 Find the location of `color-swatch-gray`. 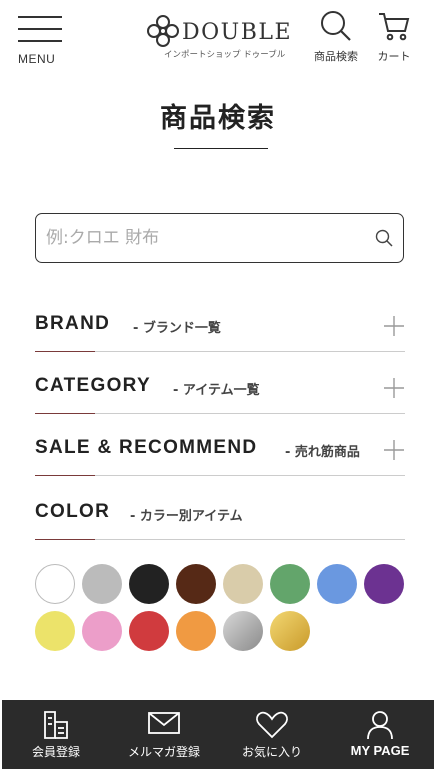

color-swatch-gray is located at coordinates (102, 584).